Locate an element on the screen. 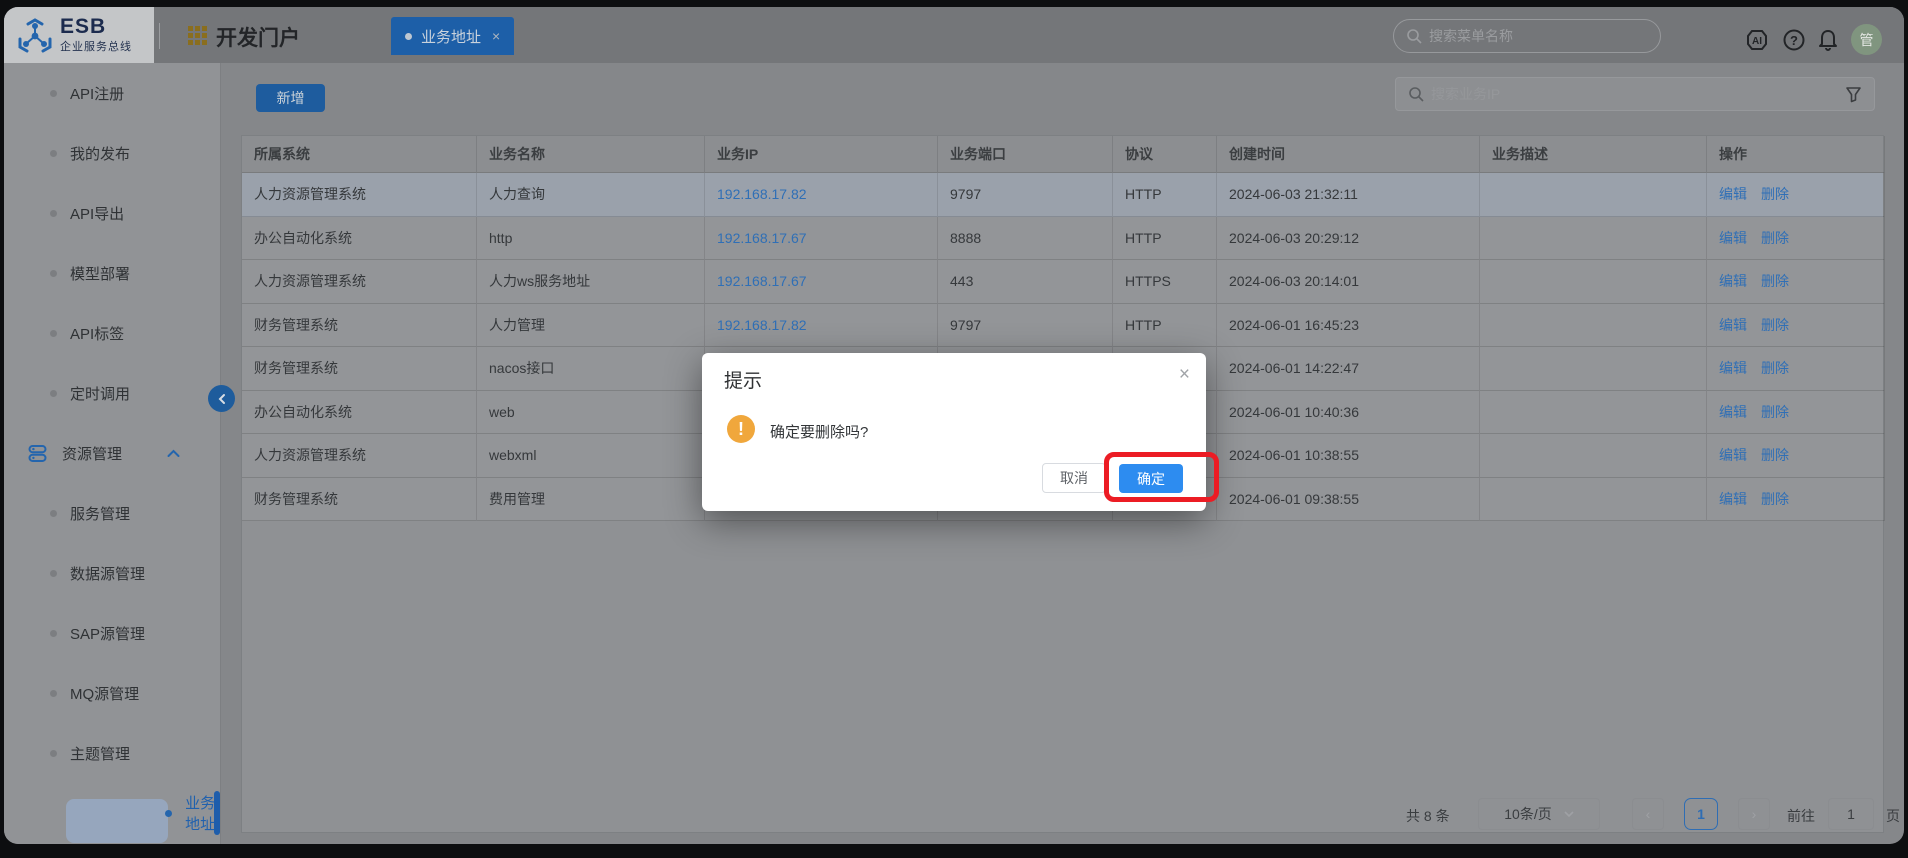  sidebar-item-4: API标签 is located at coordinates (112, 333).